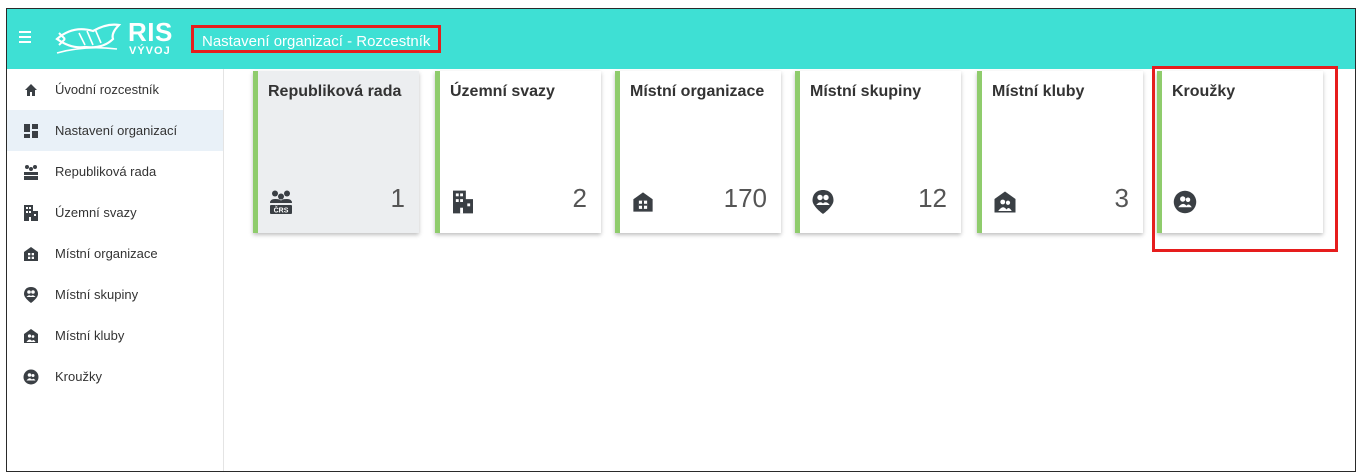  I want to click on sidebar-item-label: Místní organizace, so click(106, 253).